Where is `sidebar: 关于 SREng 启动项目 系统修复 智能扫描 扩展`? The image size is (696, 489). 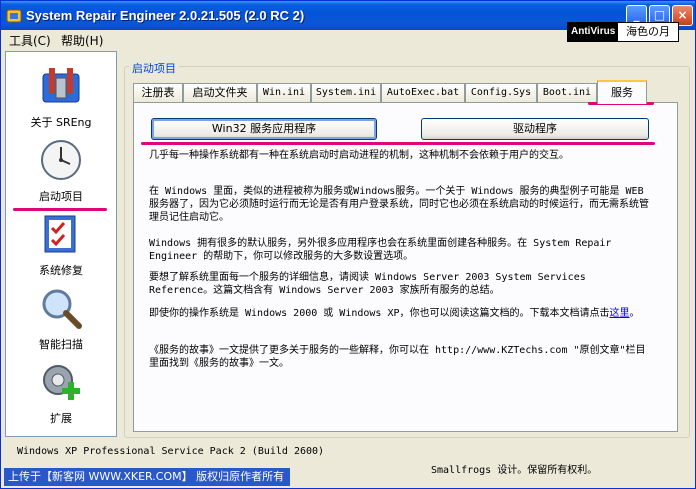
sidebar: 关于 SREng 启动项目 系统修复 智能扫描 扩展 is located at coordinates (61, 244).